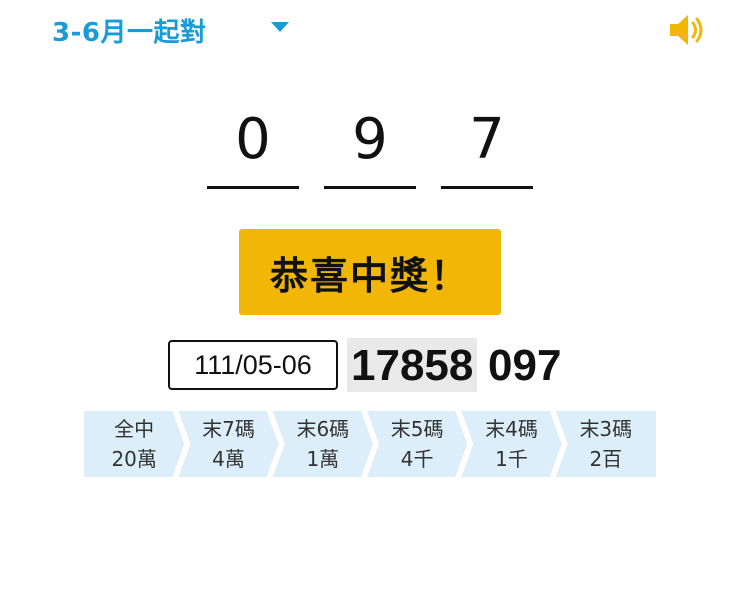 Image resolution: width=740 pixels, height=612 pixels. Describe the element at coordinates (129, 30) in the screenshot. I see `period-selector-title: 3-6月一起對` at that location.